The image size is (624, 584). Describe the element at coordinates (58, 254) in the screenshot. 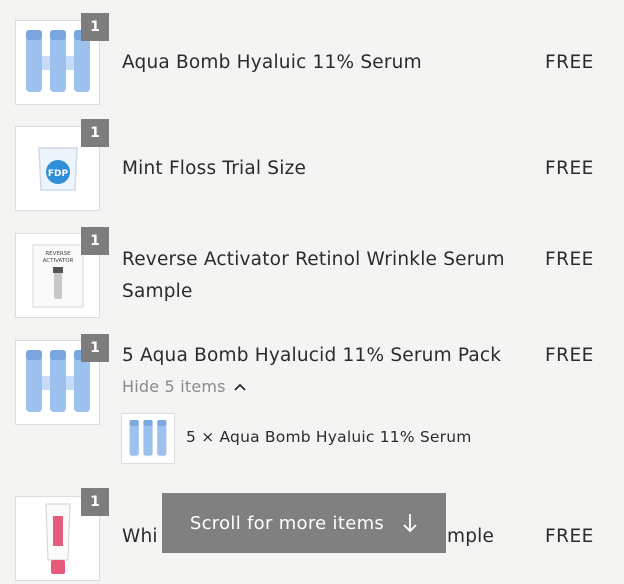

I see `svg-text: REVERSE` at that location.